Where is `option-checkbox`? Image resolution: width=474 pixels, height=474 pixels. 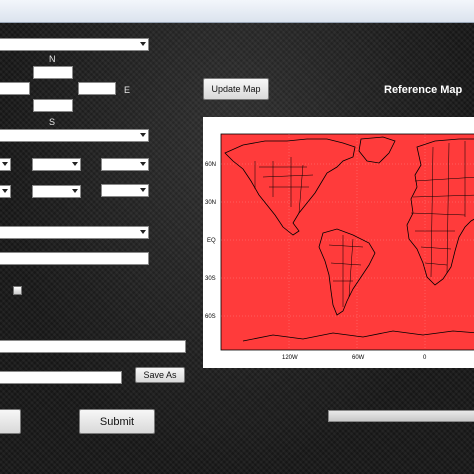
option-checkbox is located at coordinates (17, 290).